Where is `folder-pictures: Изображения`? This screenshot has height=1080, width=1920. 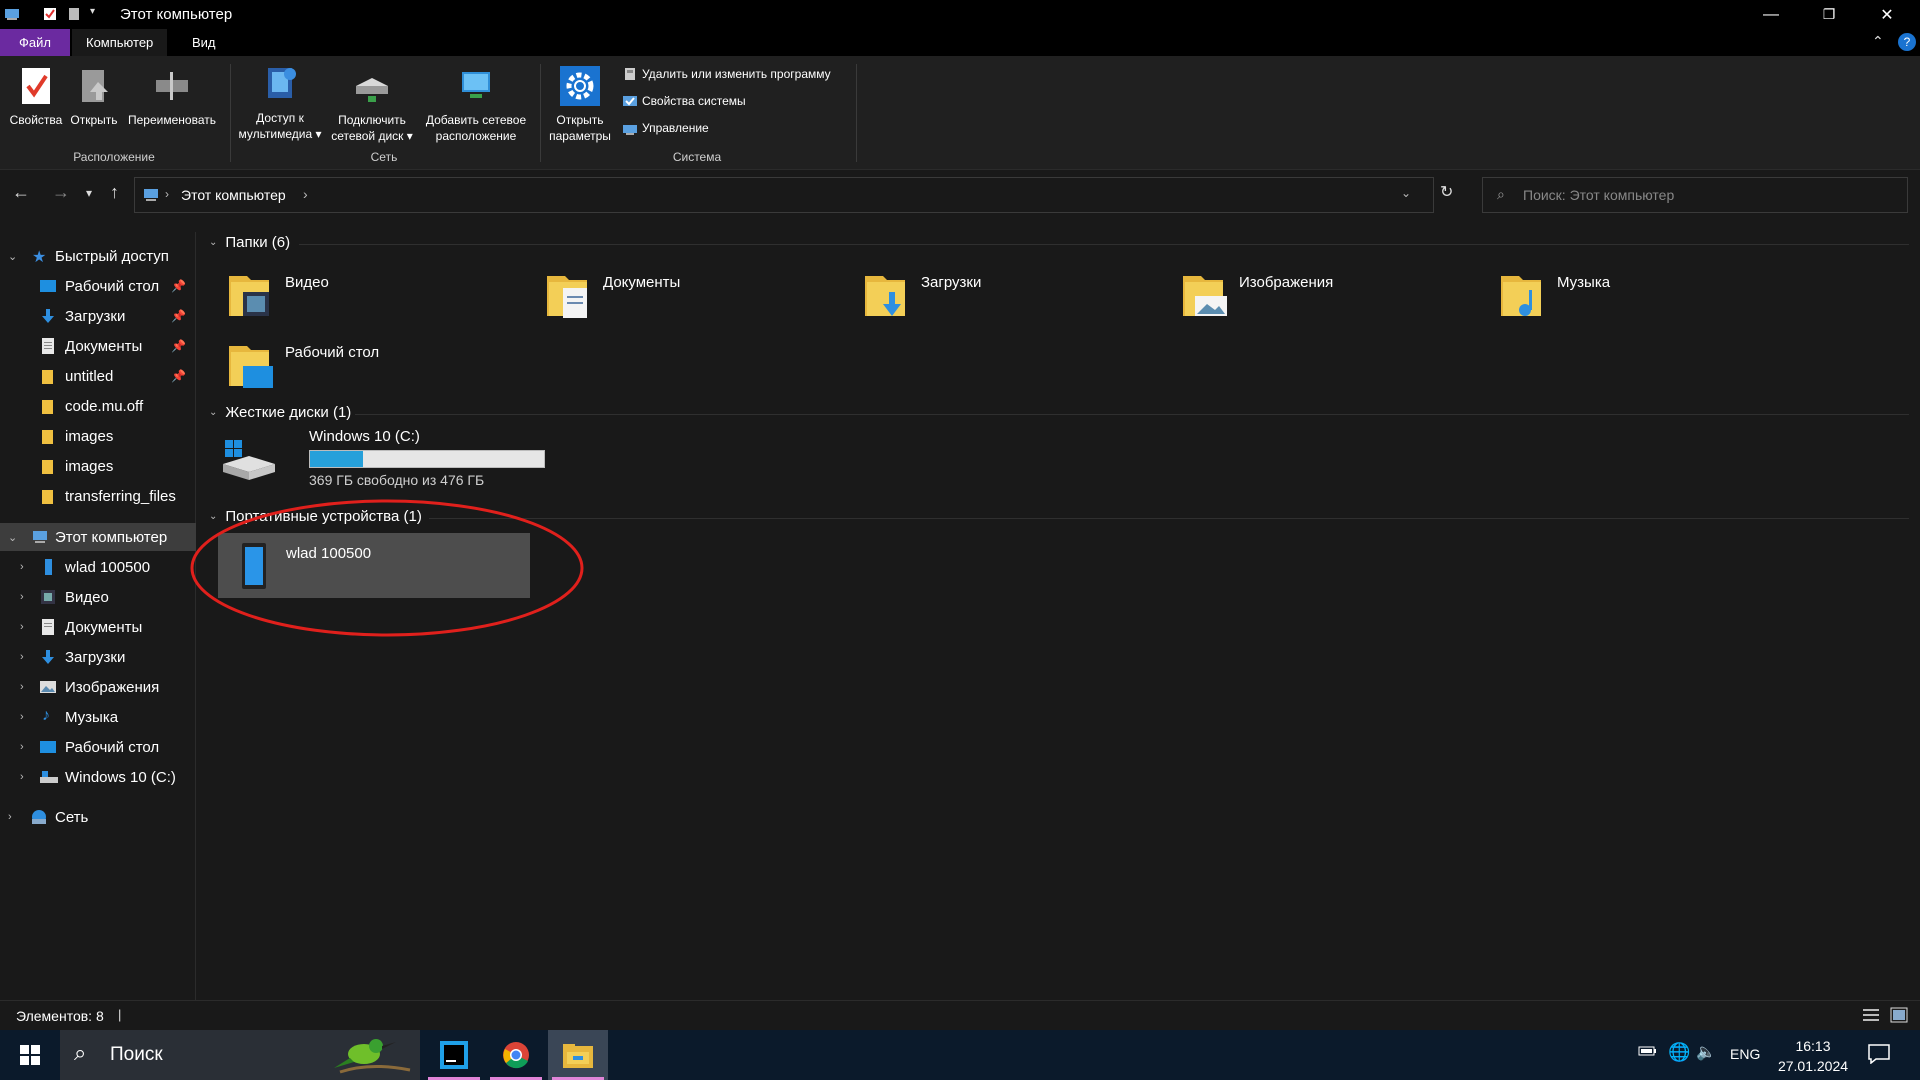 folder-pictures: Изображения is located at coordinates (1321, 296).